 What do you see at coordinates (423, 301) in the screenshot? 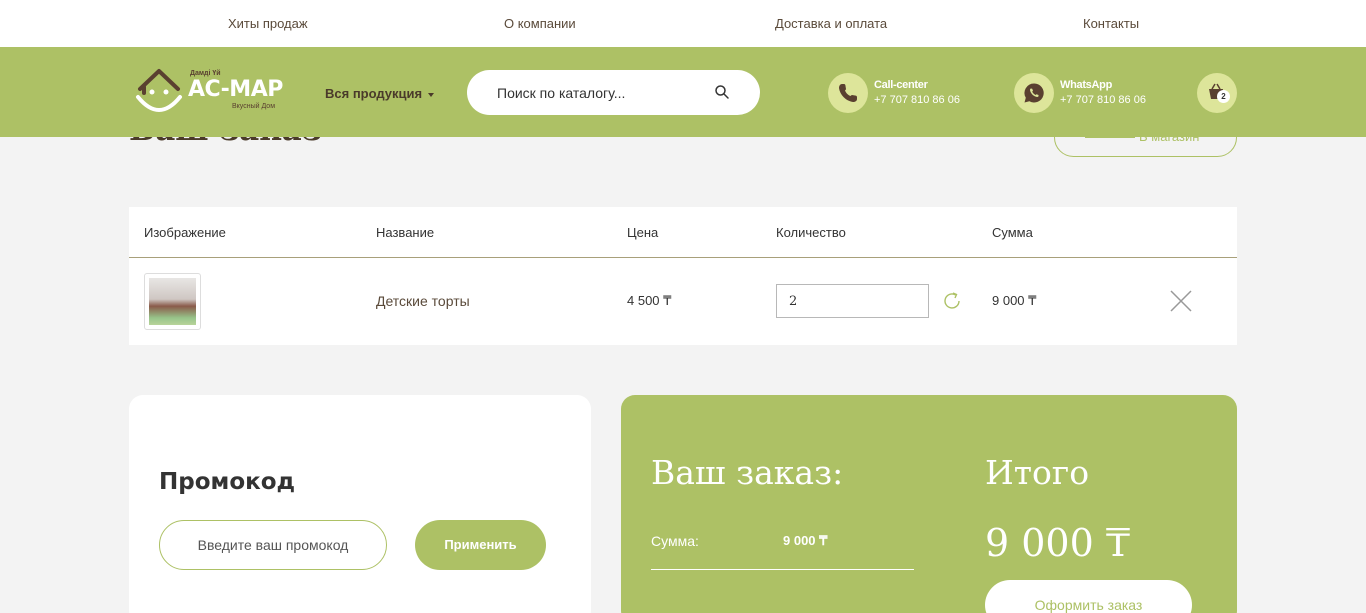
I see `product-name: Детские торты` at bounding box center [423, 301].